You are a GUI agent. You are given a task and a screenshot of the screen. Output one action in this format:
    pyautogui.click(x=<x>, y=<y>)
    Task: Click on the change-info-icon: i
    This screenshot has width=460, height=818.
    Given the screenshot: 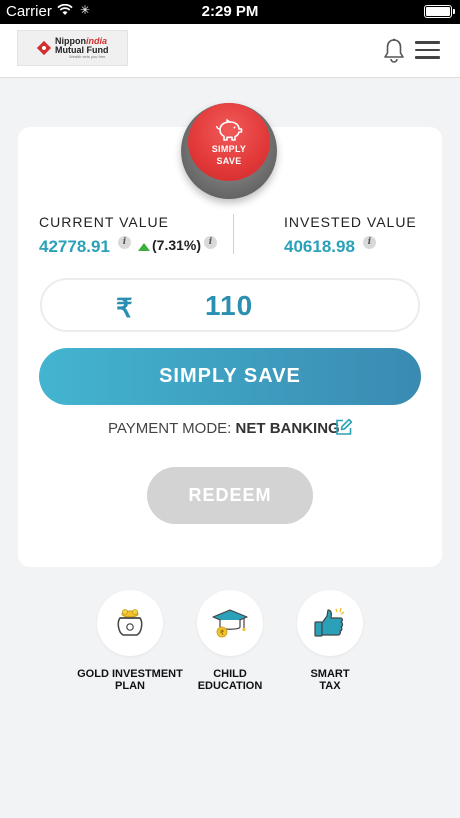 What is the action you would take?
    pyautogui.click(x=210, y=242)
    